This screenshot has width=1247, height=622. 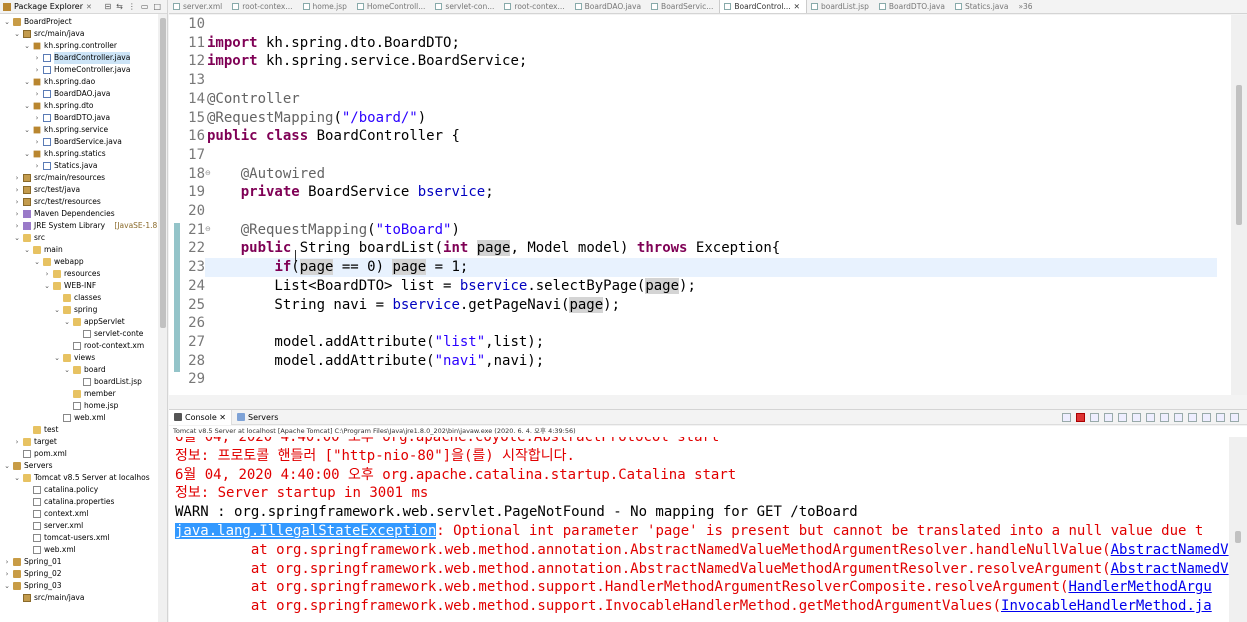 I want to click on close-tab-icon: ✕, so click(x=797, y=6).